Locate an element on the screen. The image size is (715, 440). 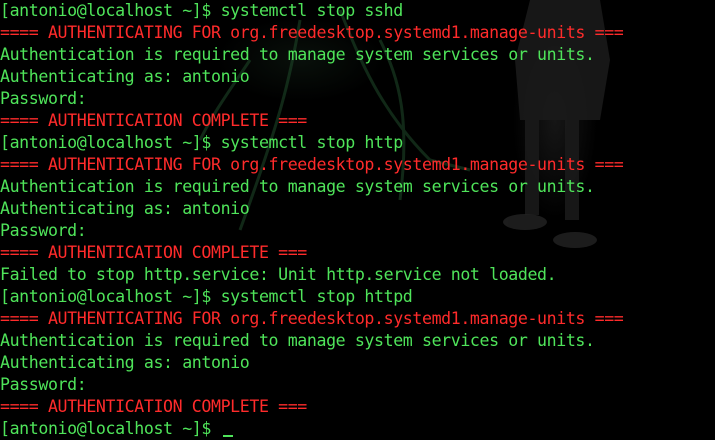
text-cursor is located at coordinates (227, 436).